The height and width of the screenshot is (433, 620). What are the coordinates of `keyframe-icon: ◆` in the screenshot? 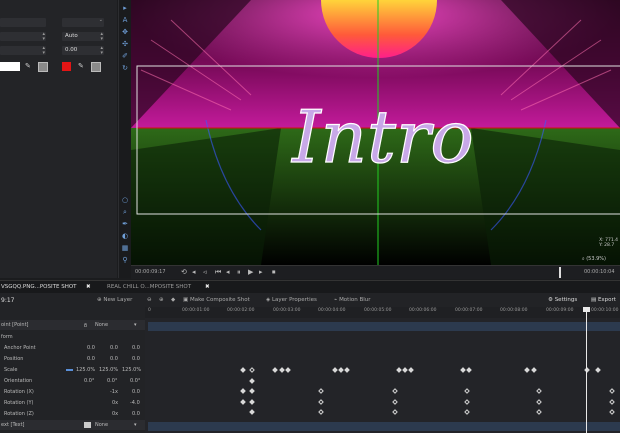 It's located at (173, 300).